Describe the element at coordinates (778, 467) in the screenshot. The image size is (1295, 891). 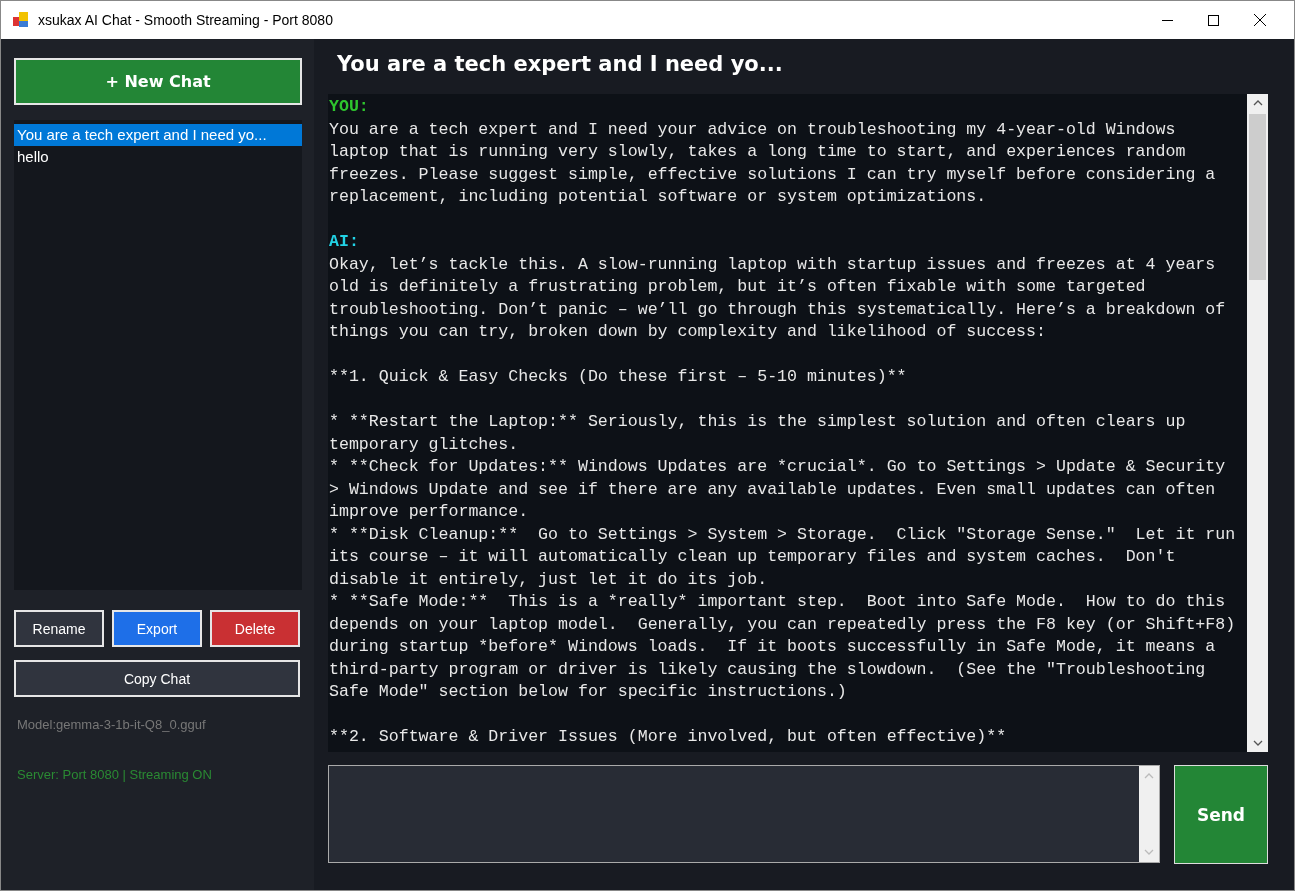
I see `message-line: * **Check for Updates:** Windows Updates are *crucial*. Go to Settings > Update & Security` at that location.